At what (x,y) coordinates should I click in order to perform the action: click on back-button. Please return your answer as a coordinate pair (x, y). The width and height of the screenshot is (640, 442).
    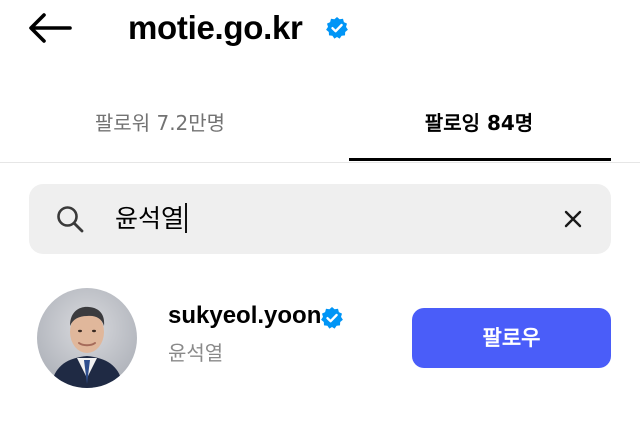
    Looking at the image, I should click on (50, 28).